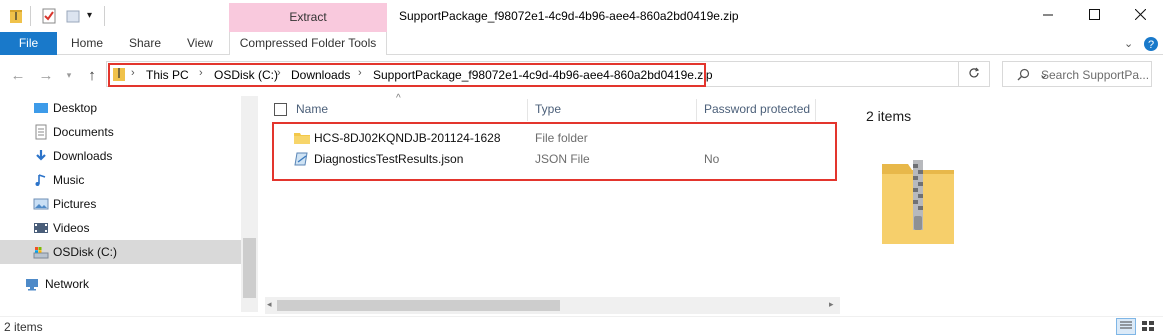 This screenshot has width=1163, height=335. What do you see at coordinates (67, 284) in the screenshot?
I see `sidebar-item-label: Network` at bounding box center [67, 284].